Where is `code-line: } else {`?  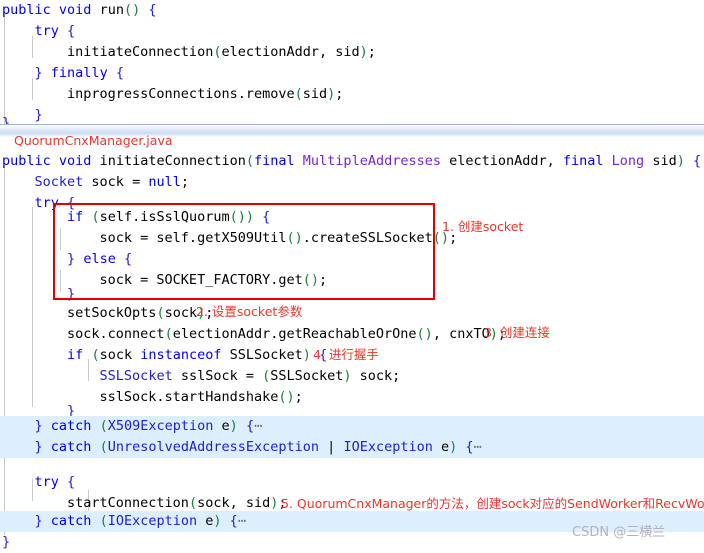
code-line: } else { is located at coordinates (352, 259).